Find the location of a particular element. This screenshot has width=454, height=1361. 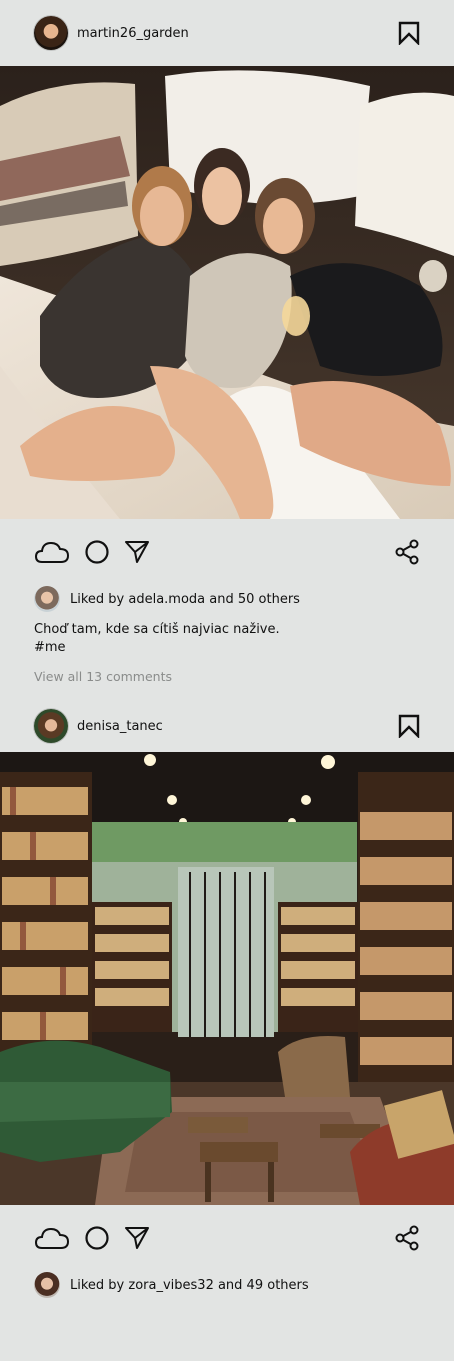

caption-text: Choď tam, kde sa cítiš najviac nažive. is located at coordinates (157, 629).